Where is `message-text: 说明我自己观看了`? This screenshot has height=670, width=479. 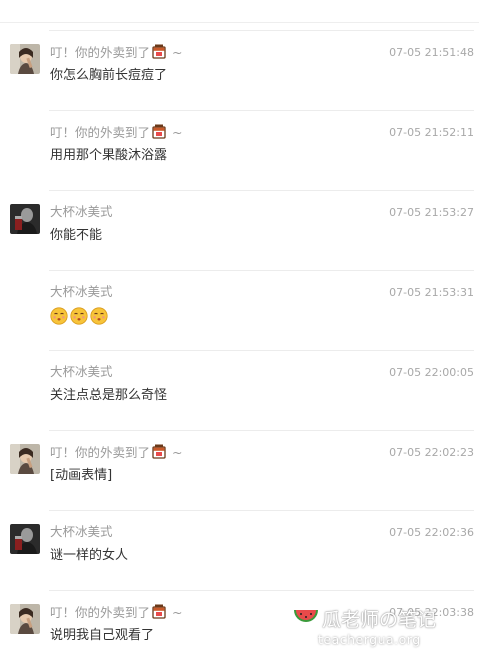 message-text: 说明我自己观看了 is located at coordinates (102, 635).